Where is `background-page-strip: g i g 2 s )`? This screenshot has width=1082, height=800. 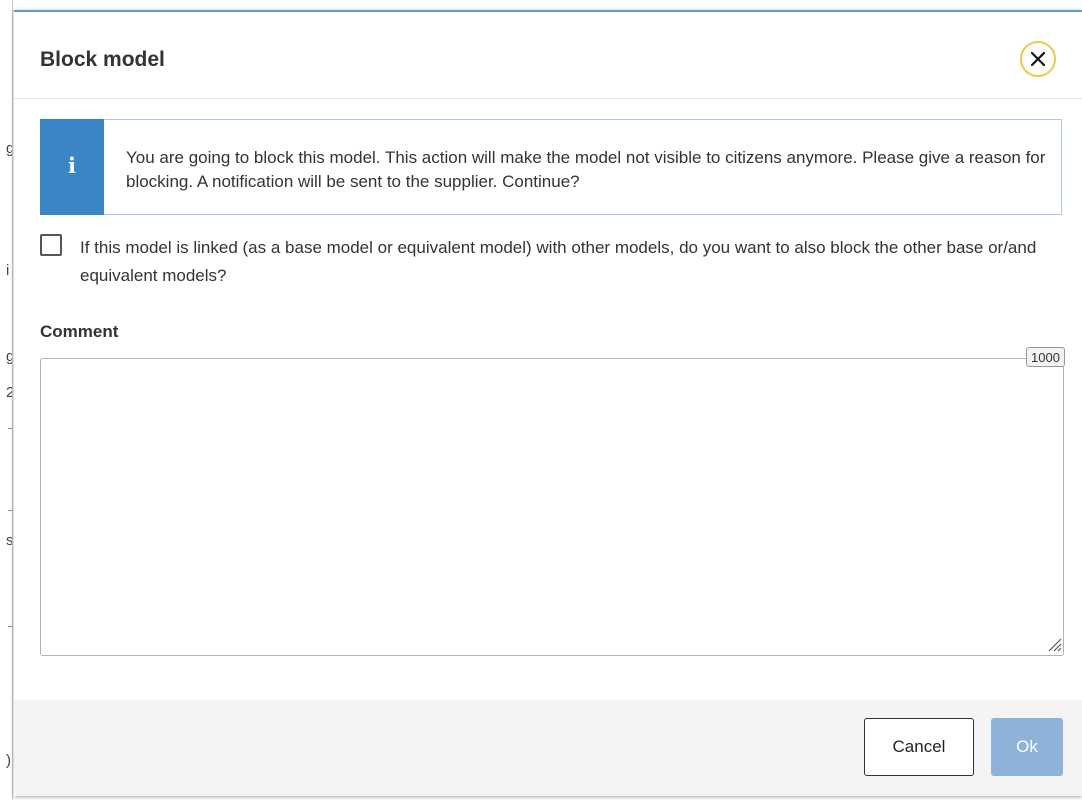
background-page-strip: g i g 2 s ) is located at coordinates (6, 400).